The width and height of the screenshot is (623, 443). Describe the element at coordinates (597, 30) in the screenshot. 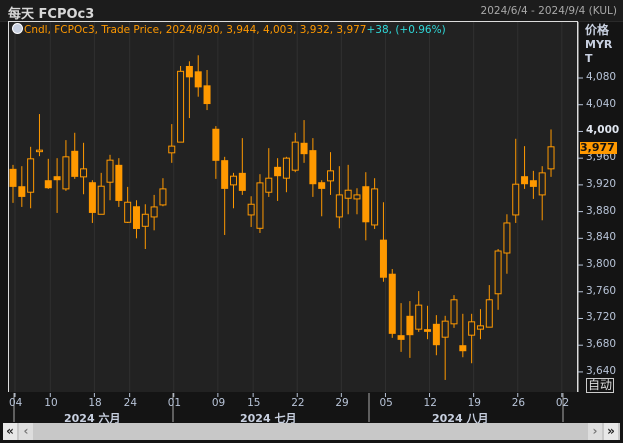

I see `y-axis-header: 价格` at that location.